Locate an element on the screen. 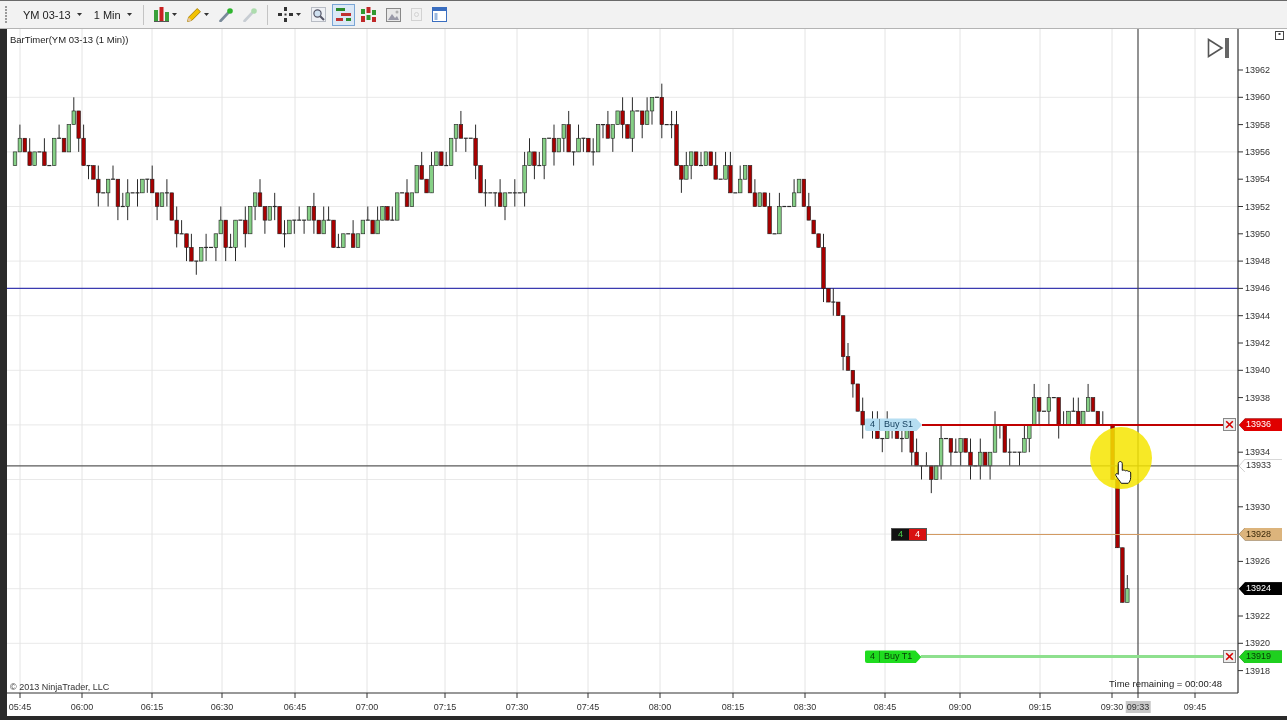  image-icon is located at coordinates (393, 14).